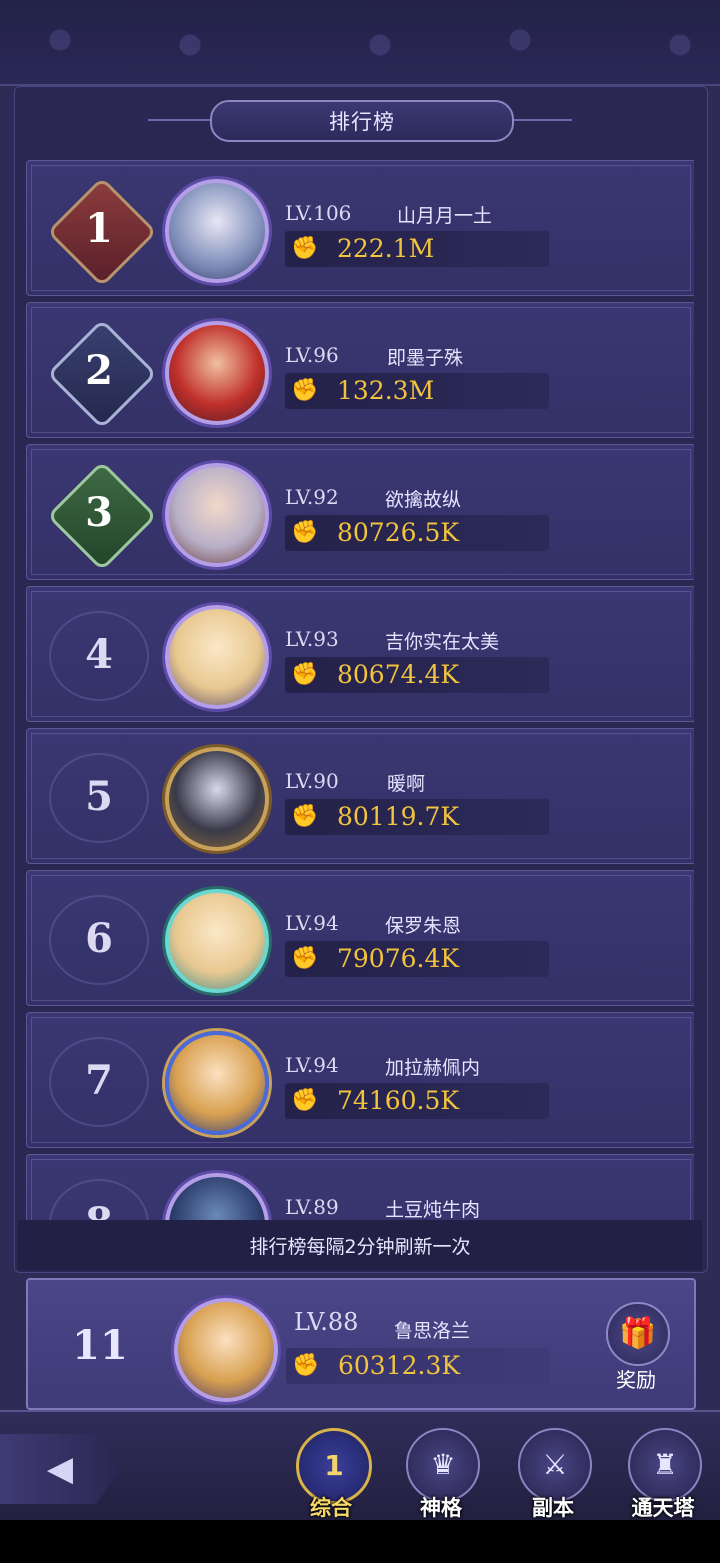  I want to click on title-ornament-right, so click(541, 120).